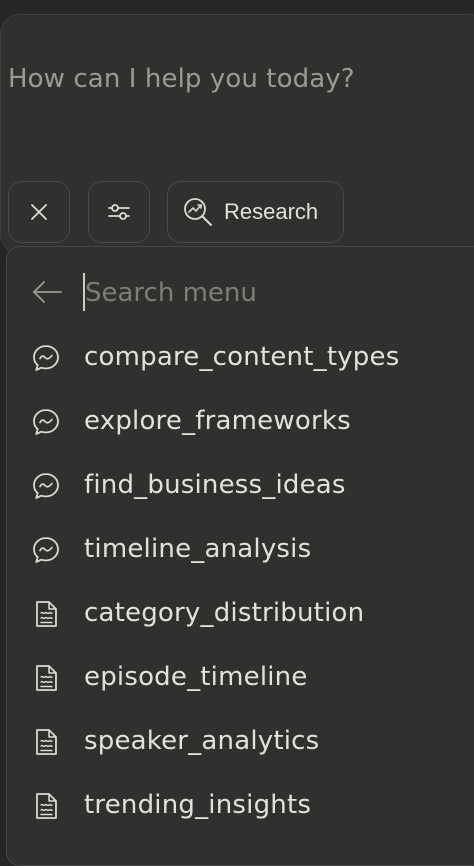  What do you see at coordinates (265, 293) in the screenshot?
I see `menu-search-input` at bounding box center [265, 293].